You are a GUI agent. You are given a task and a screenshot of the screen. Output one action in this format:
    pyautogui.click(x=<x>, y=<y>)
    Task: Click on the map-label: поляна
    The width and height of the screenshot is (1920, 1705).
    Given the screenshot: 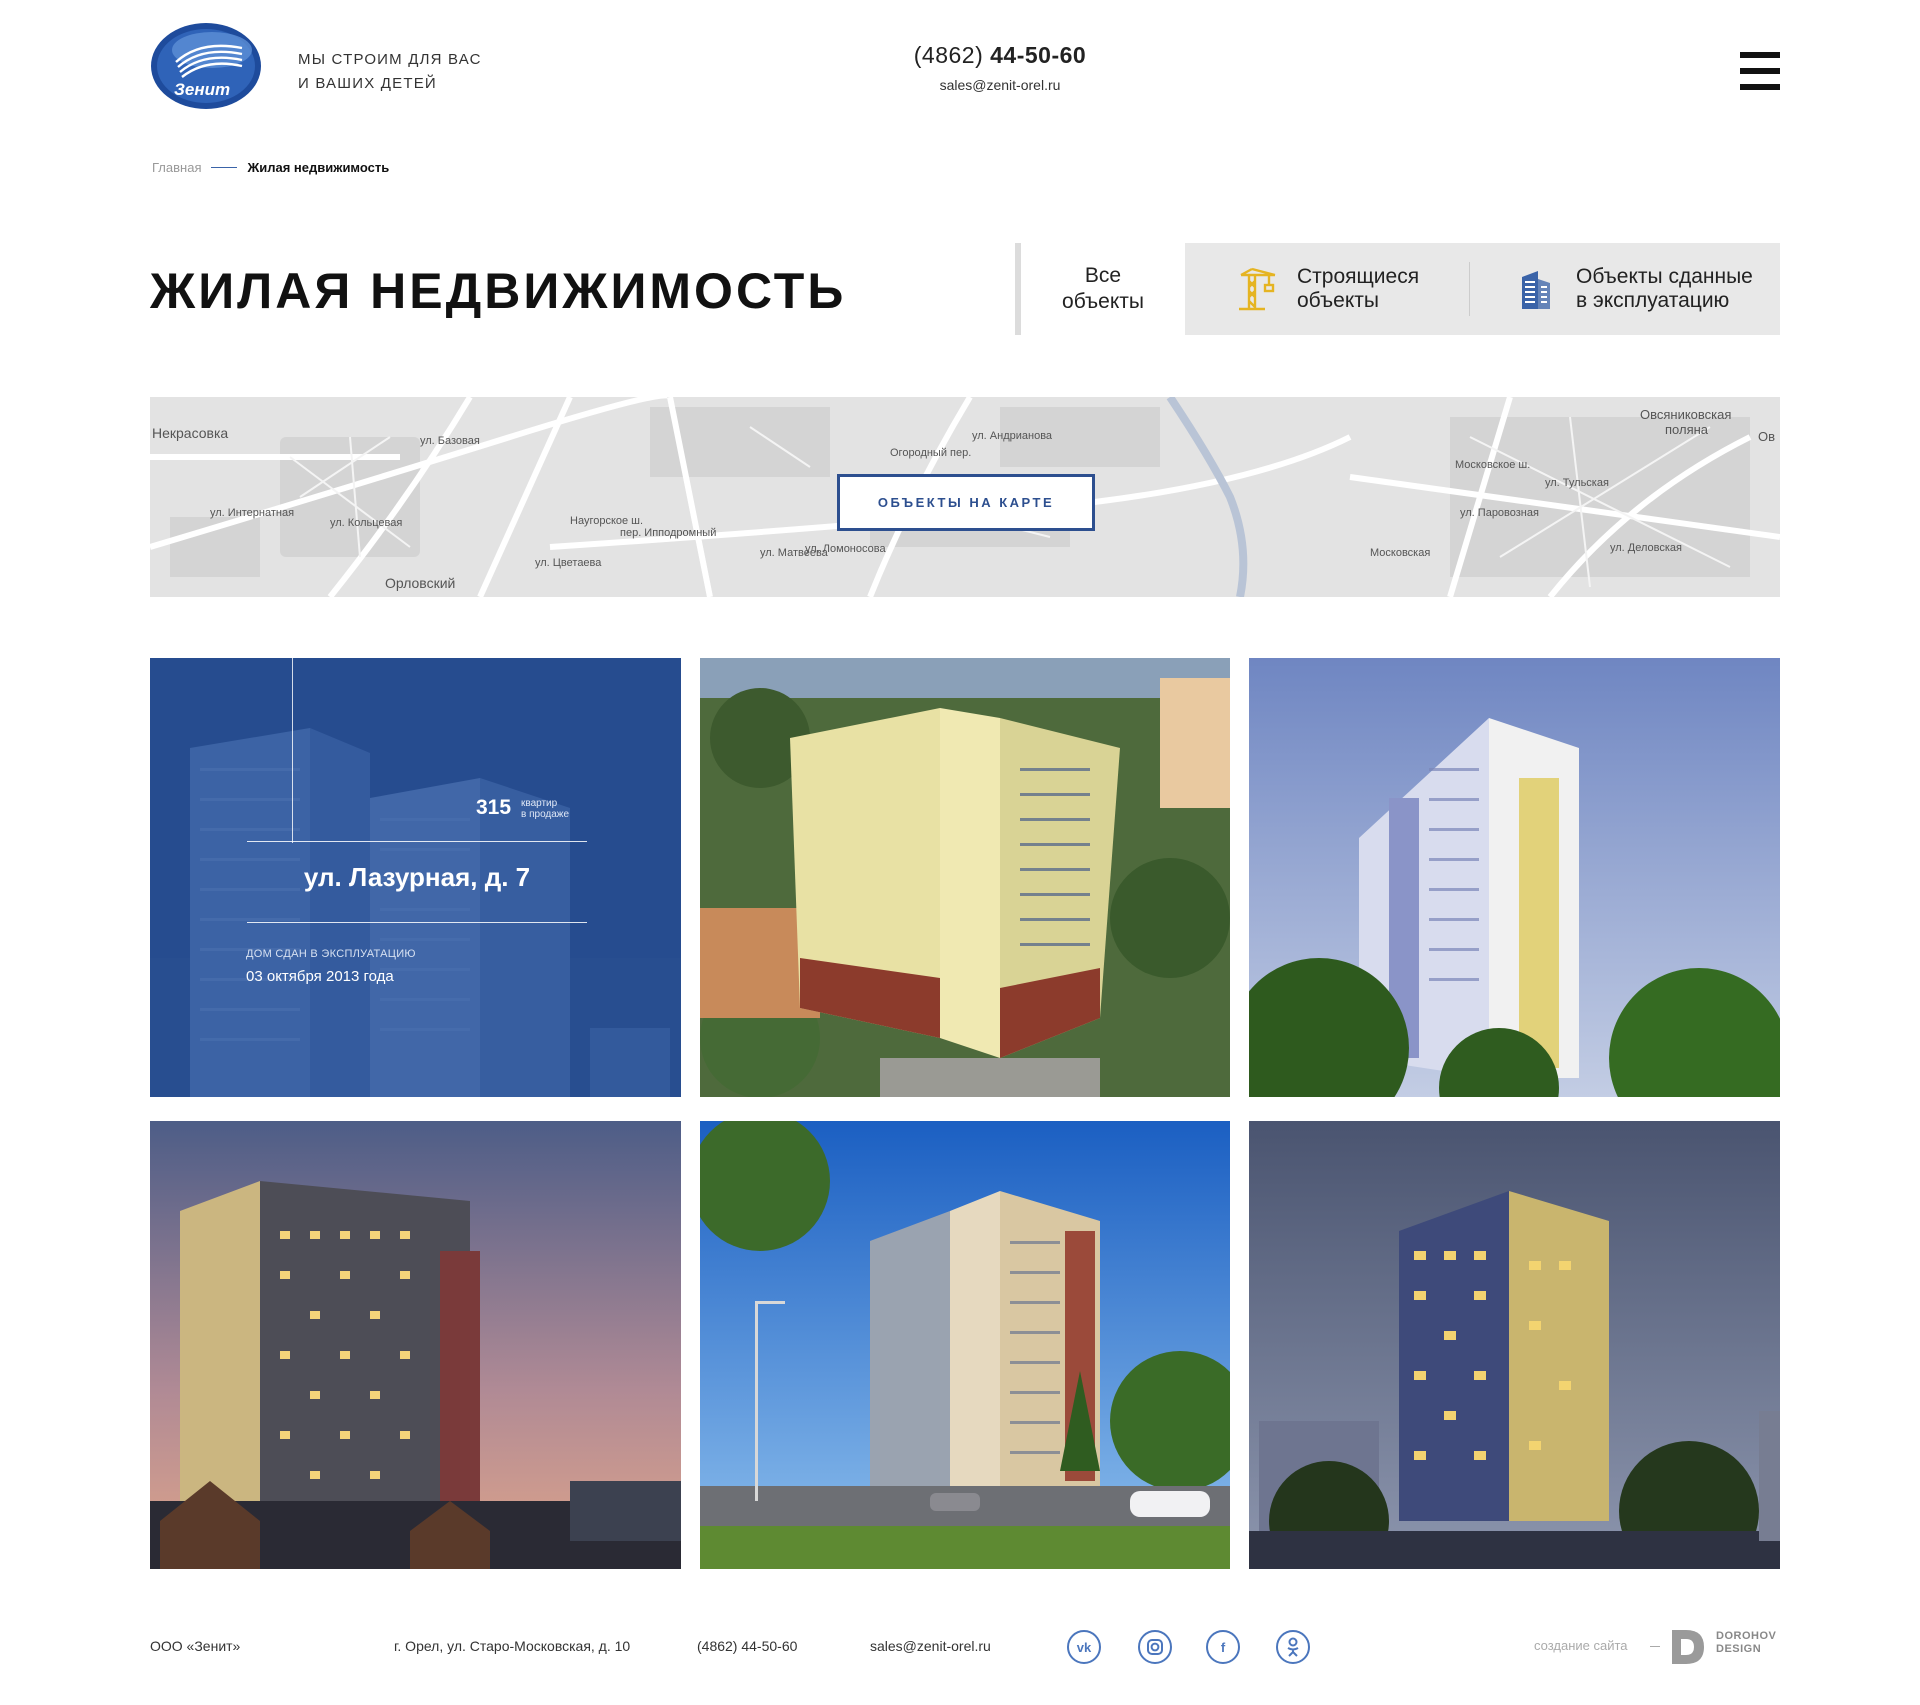 What is the action you would take?
    pyautogui.click(x=1687, y=429)
    